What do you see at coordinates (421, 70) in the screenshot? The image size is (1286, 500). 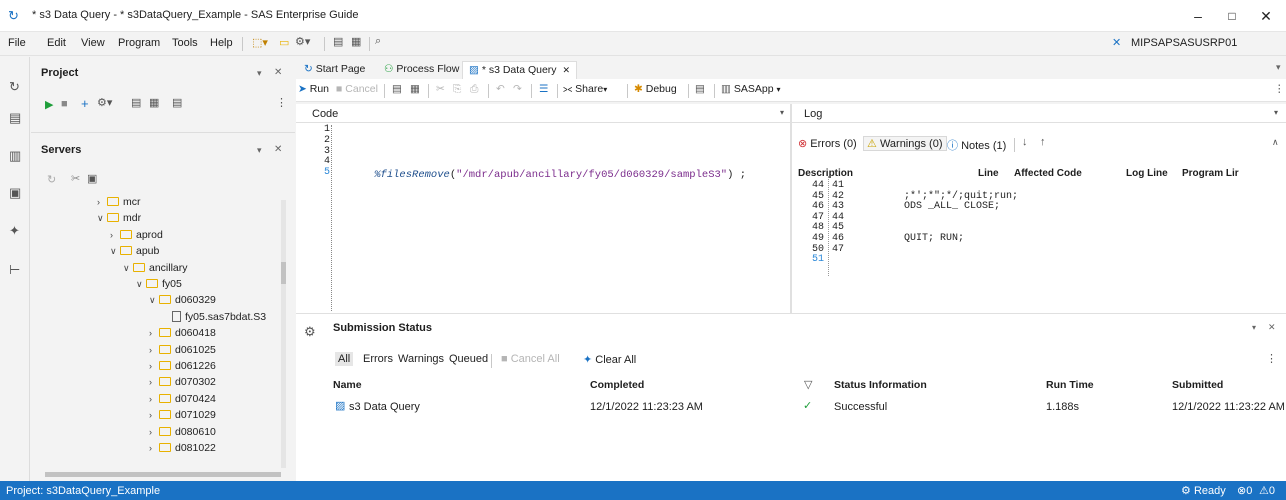 I see `tab-process-flow: ⚇ Process Flow` at bounding box center [421, 70].